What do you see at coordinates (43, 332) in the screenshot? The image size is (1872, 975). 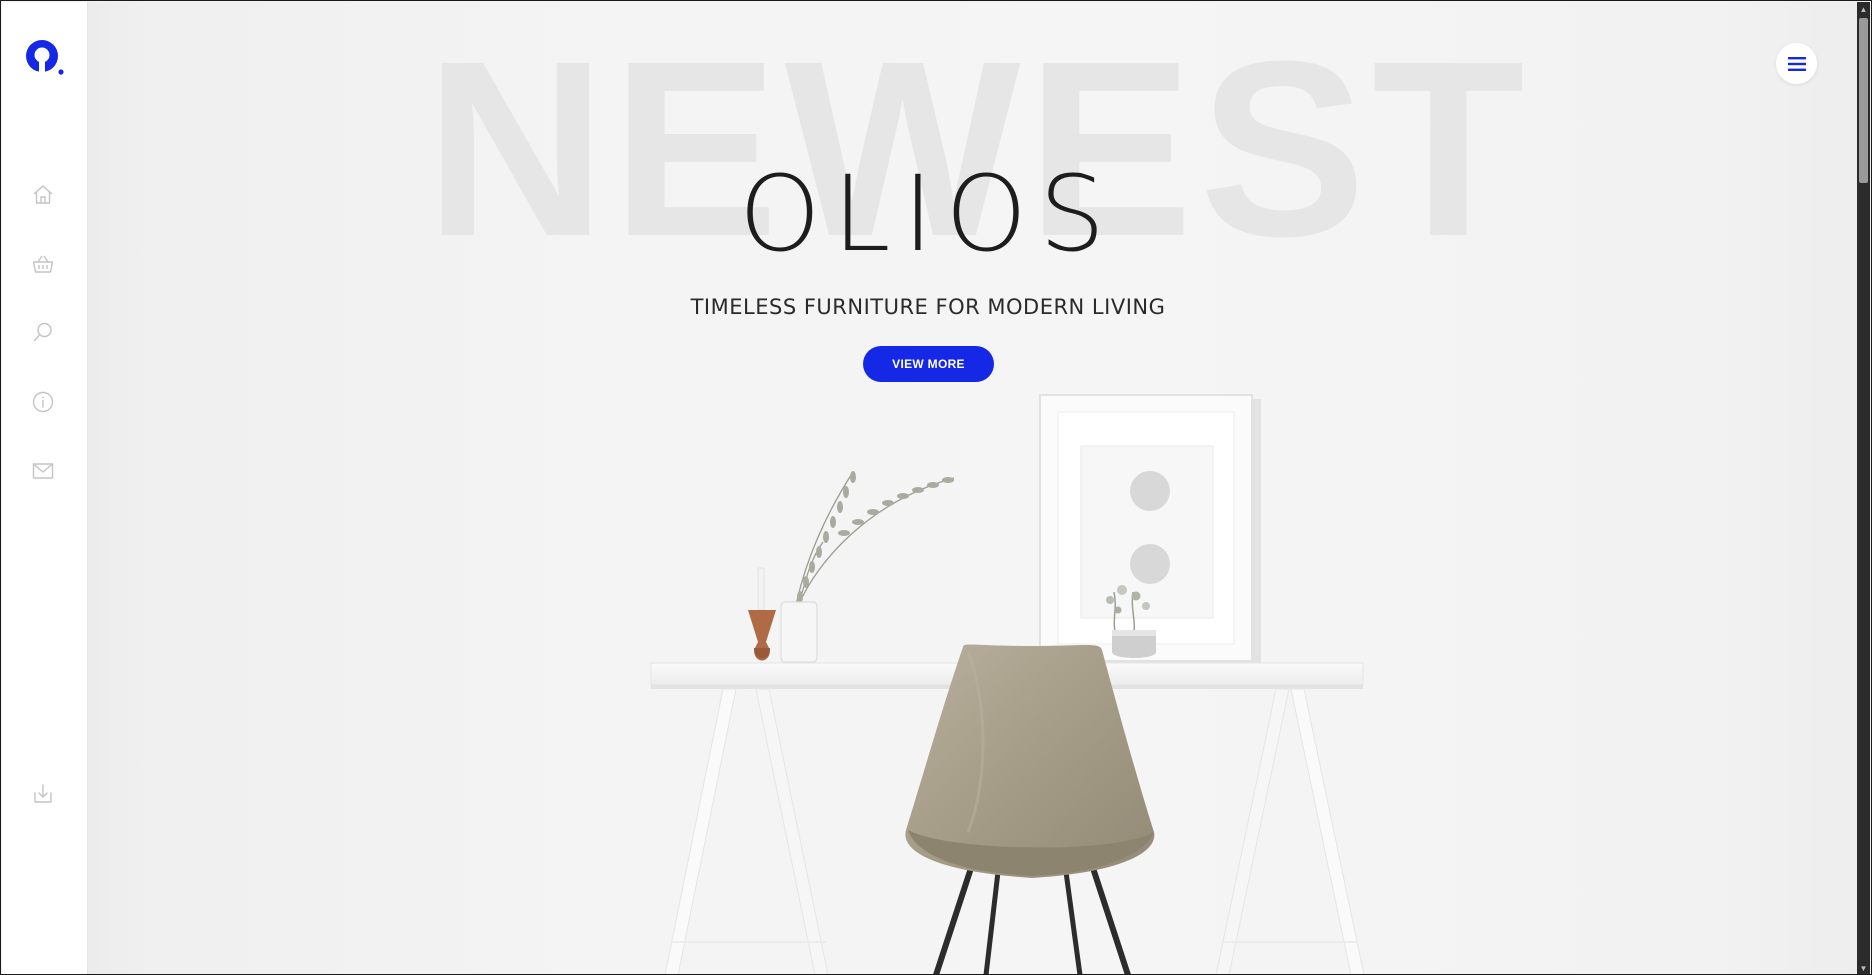 I see `search-icon` at bounding box center [43, 332].